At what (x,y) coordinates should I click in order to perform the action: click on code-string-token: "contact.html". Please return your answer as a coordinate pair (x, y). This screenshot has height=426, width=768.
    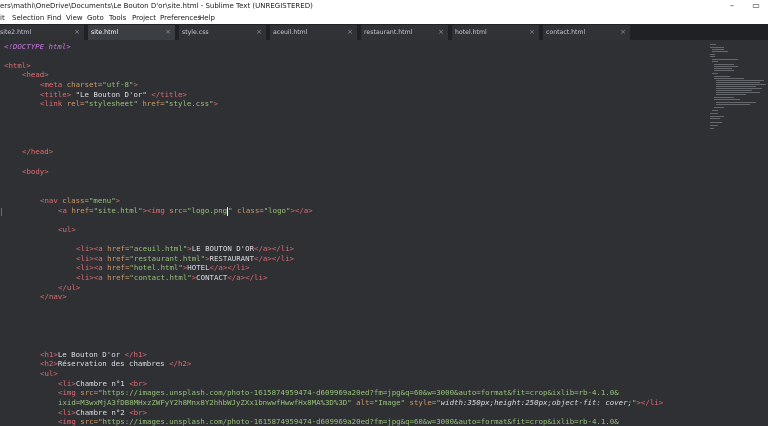
    Looking at the image, I should click on (160, 277).